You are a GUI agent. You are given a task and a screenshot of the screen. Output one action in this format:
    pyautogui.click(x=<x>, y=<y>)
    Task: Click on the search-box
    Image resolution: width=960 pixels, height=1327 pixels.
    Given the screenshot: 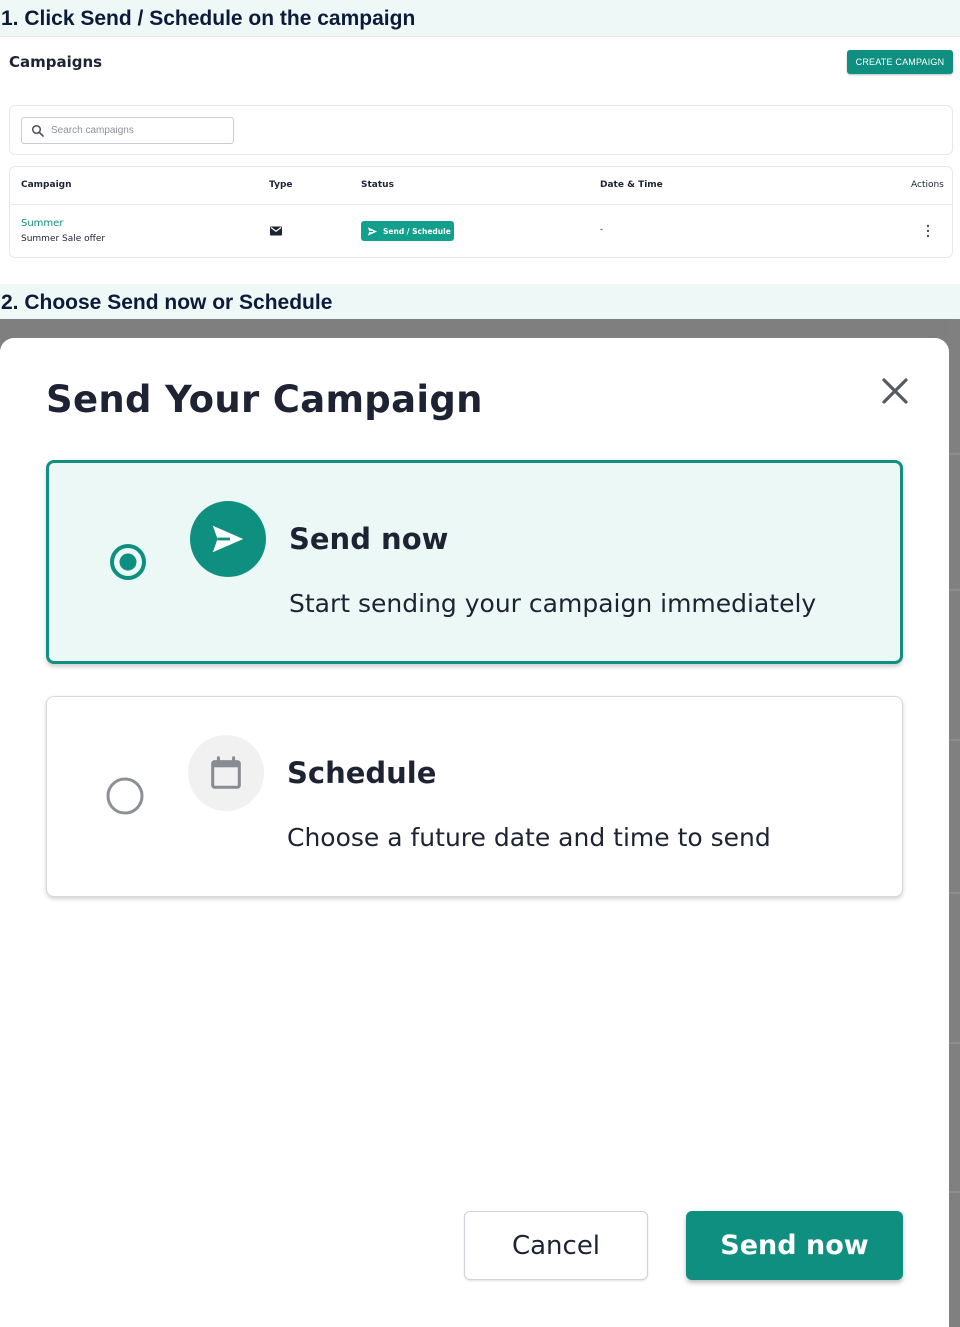 What is the action you would take?
    pyautogui.click(x=127, y=130)
    